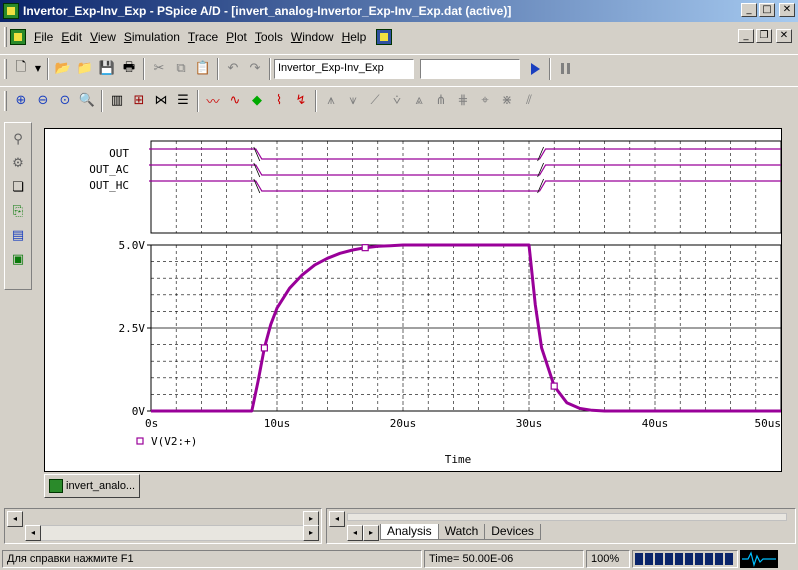  I want to click on zoom-in-icon: ⊕, so click(21, 101).